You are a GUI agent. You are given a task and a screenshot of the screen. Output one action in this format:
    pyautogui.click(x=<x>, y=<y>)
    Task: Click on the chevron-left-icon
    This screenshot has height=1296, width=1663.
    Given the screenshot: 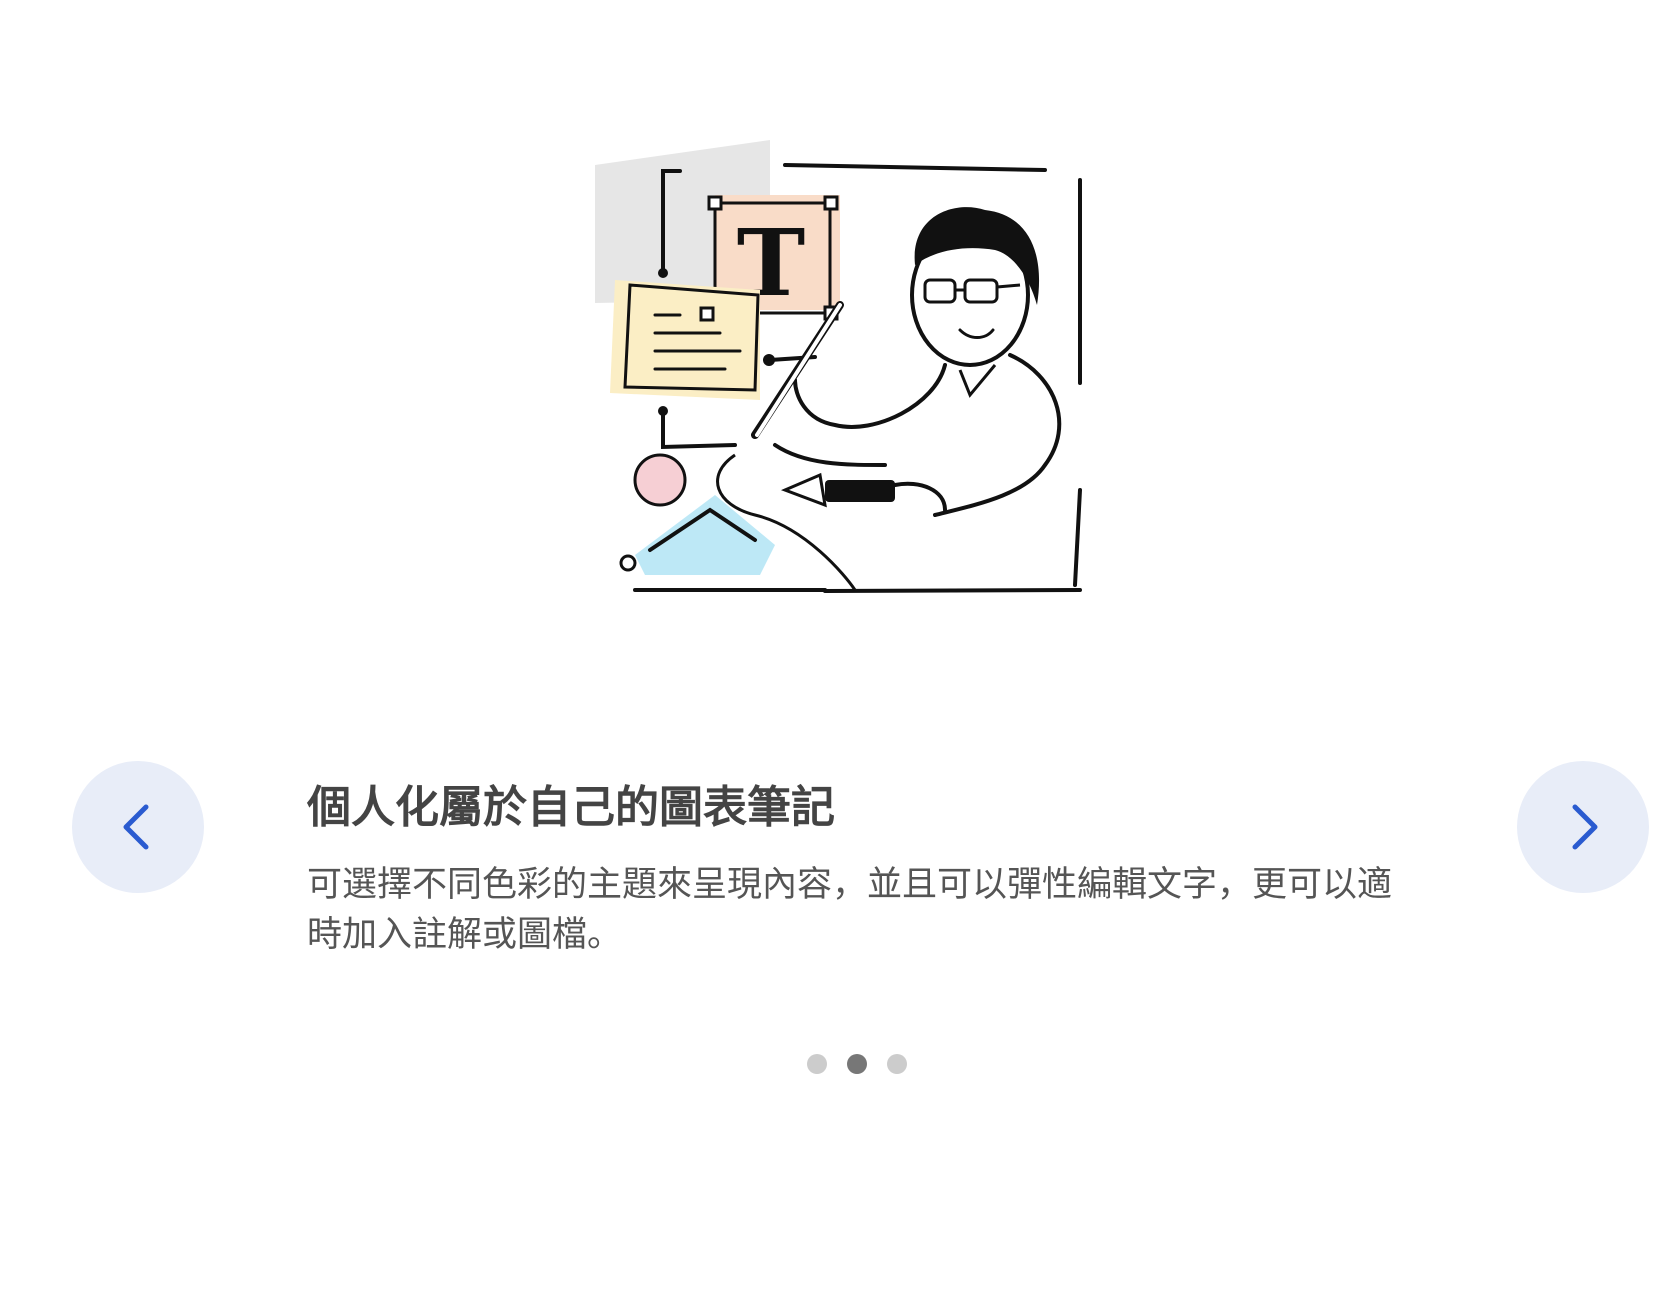 What is the action you would take?
    pyautogui.click(x=136, y=827)
    